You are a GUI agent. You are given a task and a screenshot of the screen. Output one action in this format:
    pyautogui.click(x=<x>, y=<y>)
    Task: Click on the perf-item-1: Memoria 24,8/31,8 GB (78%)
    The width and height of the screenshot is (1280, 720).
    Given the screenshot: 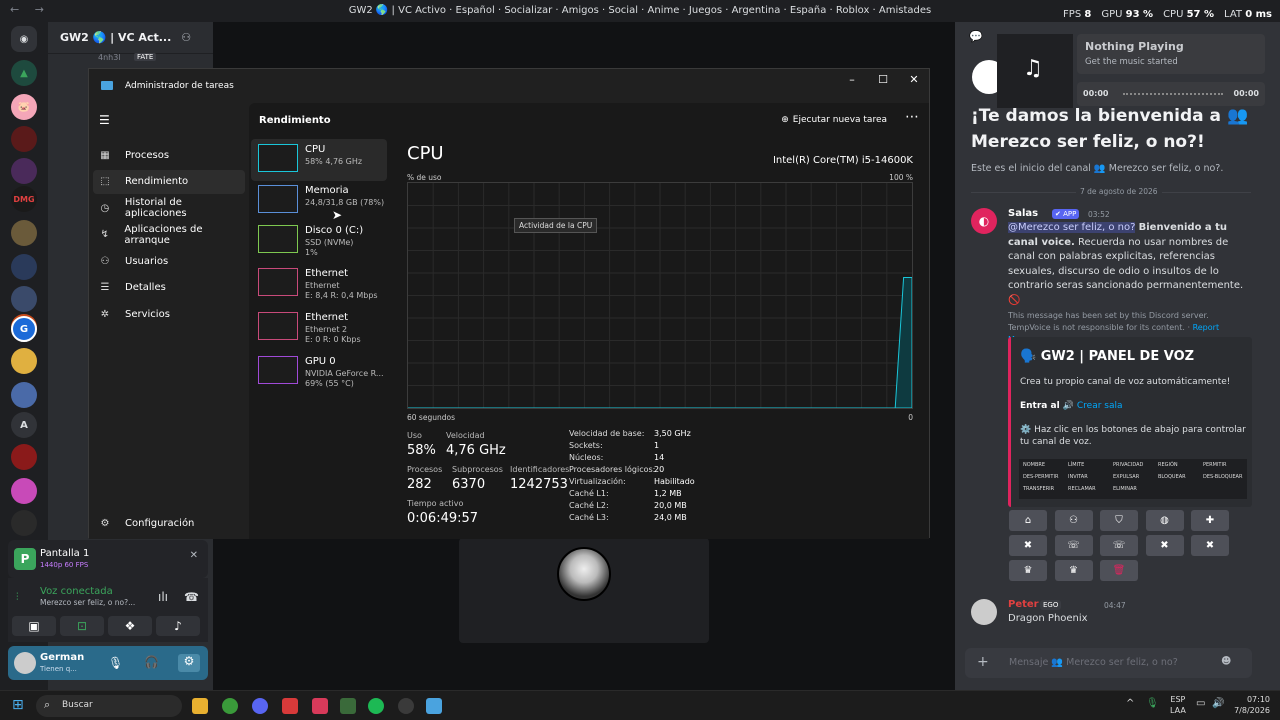 What is the action you would take?
    pyautogui.click(x=319, y=201)
    